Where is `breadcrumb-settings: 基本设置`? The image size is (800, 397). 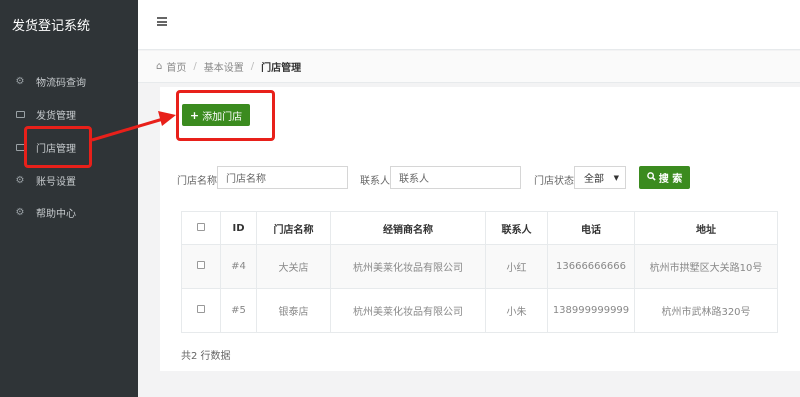 breadcrumb-settings: 基本设置 is located at coordinates (224, 66).